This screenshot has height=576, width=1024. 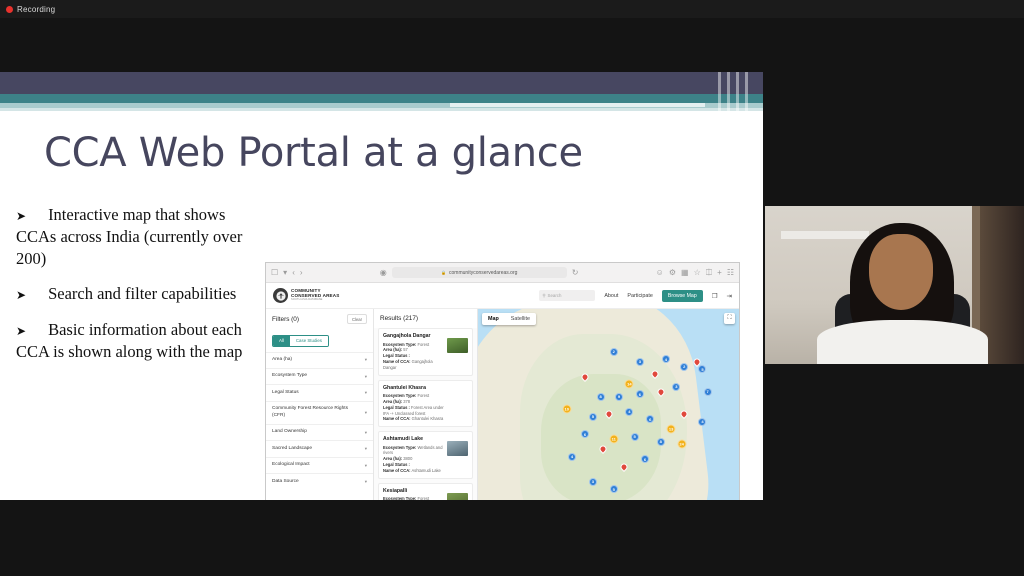 I want to click on tab-group-icon: ☷, so click(x=730, y=272).